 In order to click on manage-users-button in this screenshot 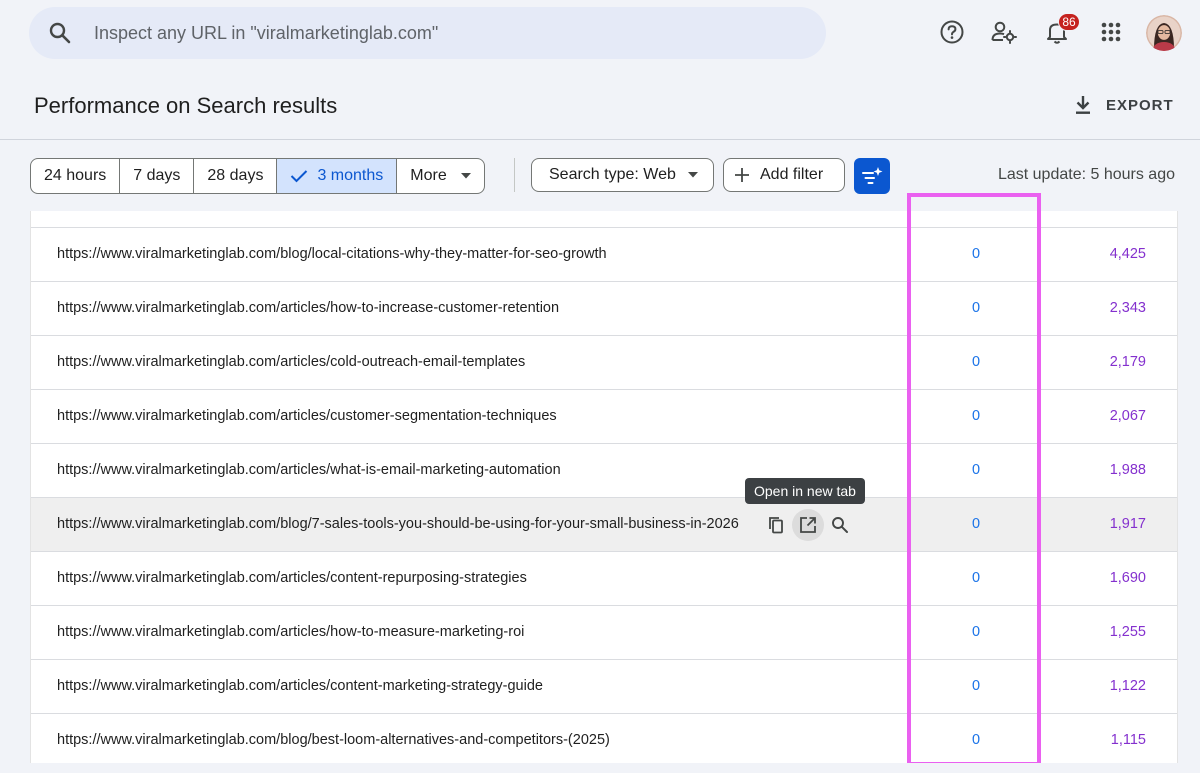, I will do `click(1004, 32)`.